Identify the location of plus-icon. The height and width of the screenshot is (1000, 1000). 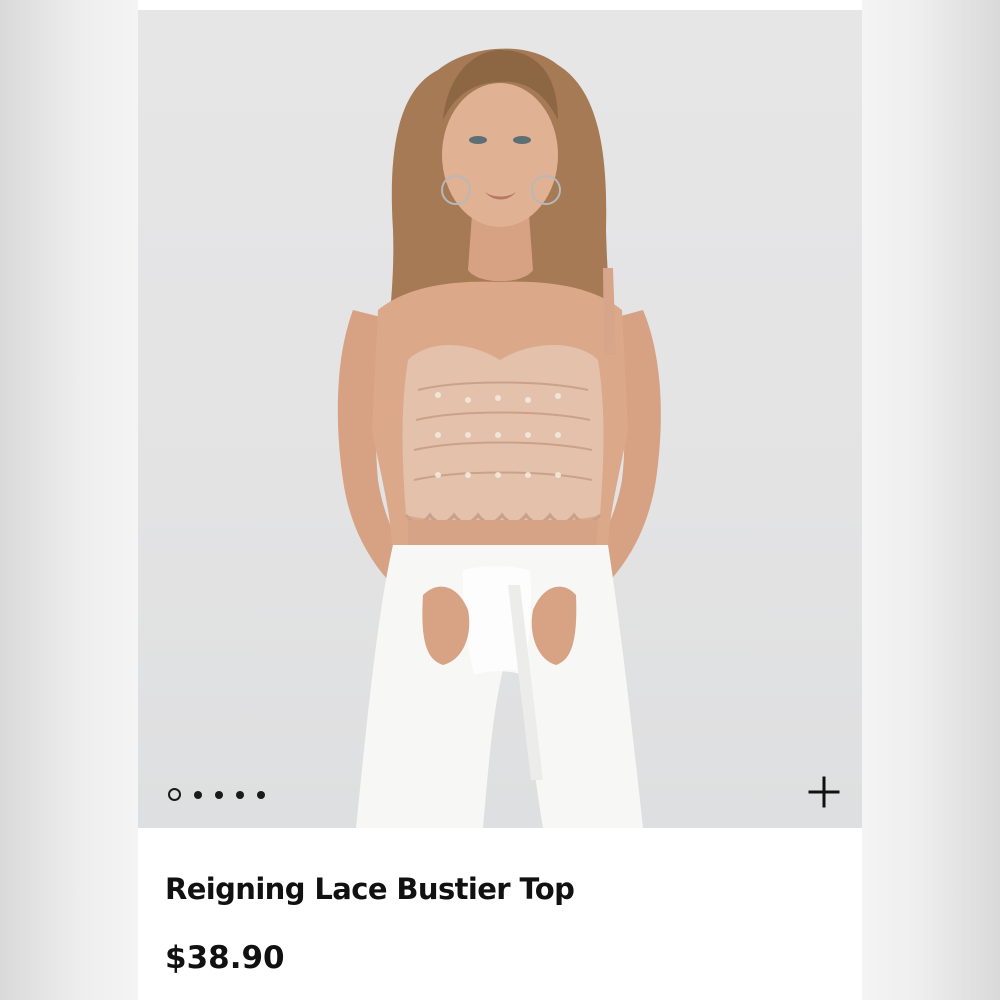
(824, 792).